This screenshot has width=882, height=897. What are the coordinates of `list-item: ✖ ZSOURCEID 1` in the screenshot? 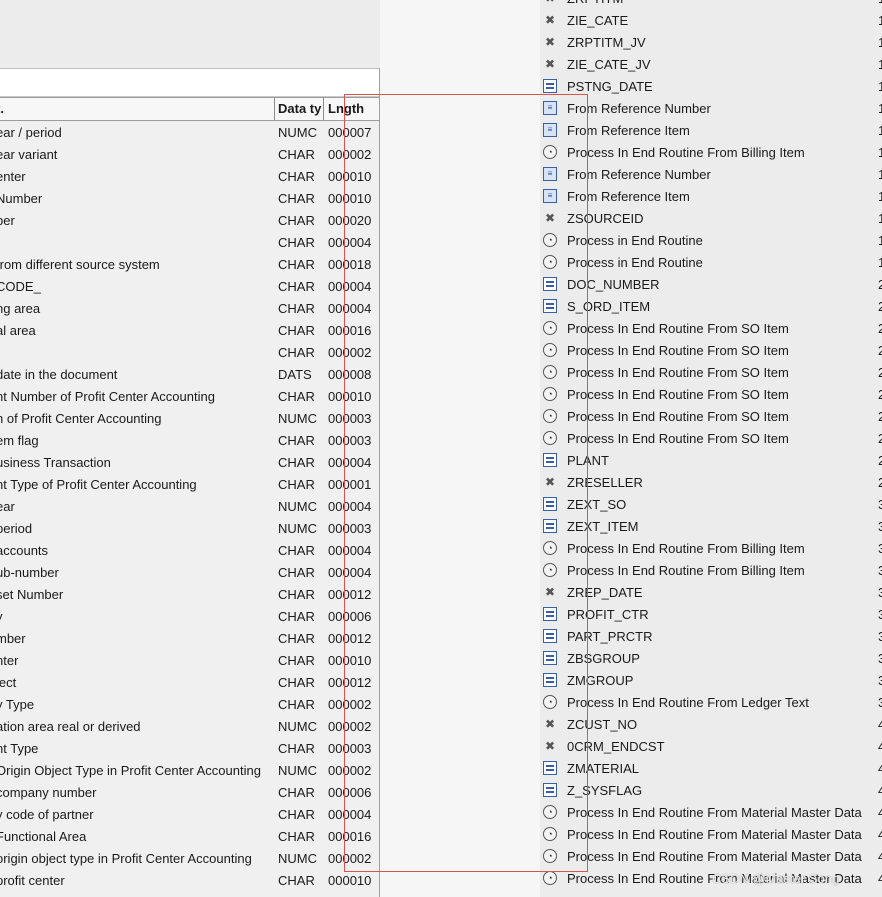 It's located at (711, 218).